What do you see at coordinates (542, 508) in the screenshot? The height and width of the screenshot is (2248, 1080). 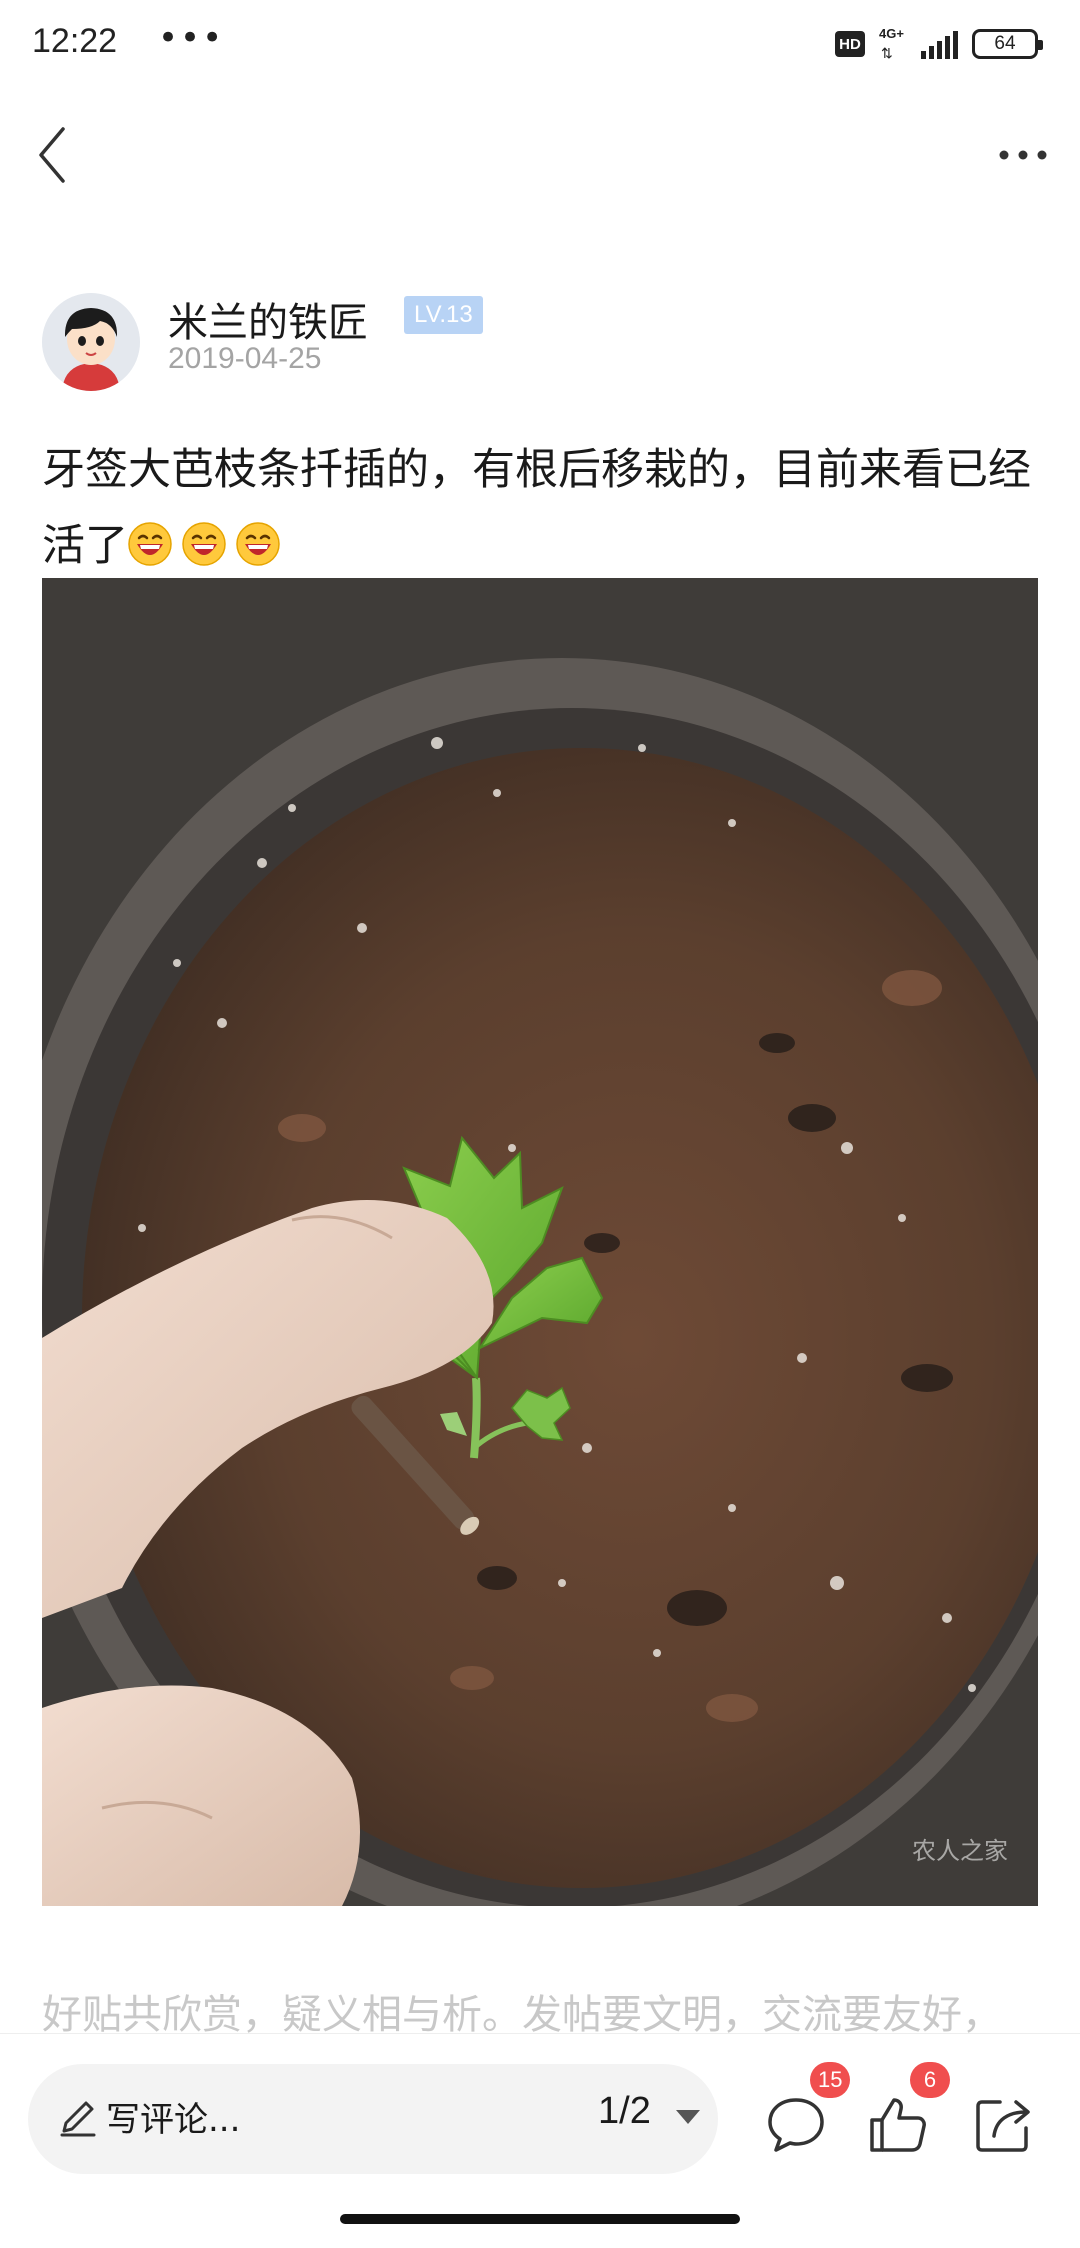 I see `post-body: 牙签大芭枝条扦插的，有根后移栽的，目前来看已经活了` at bounding box center [542, 508].